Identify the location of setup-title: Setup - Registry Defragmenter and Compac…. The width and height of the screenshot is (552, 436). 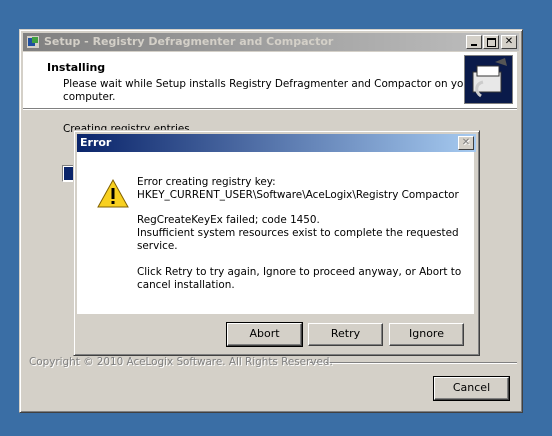
(189, 41).